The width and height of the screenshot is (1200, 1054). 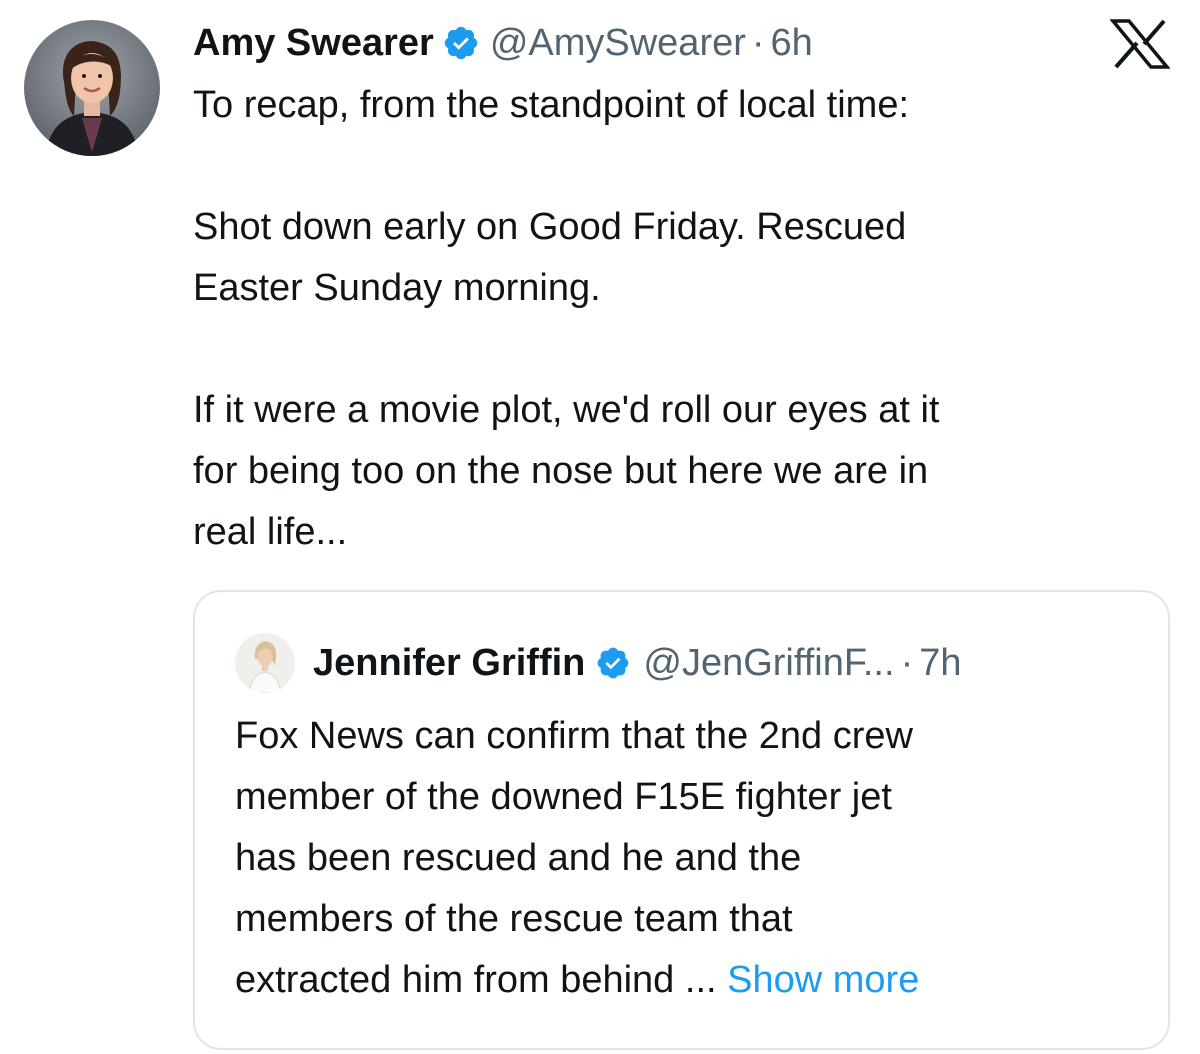 I want to click on quoted-author-photo, so click(x=265, y=663).